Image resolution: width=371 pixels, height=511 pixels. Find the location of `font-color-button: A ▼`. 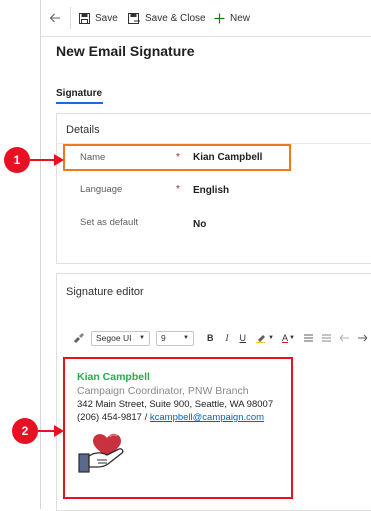

font-color-button: A ▼ is located at coordinates (288, 338).